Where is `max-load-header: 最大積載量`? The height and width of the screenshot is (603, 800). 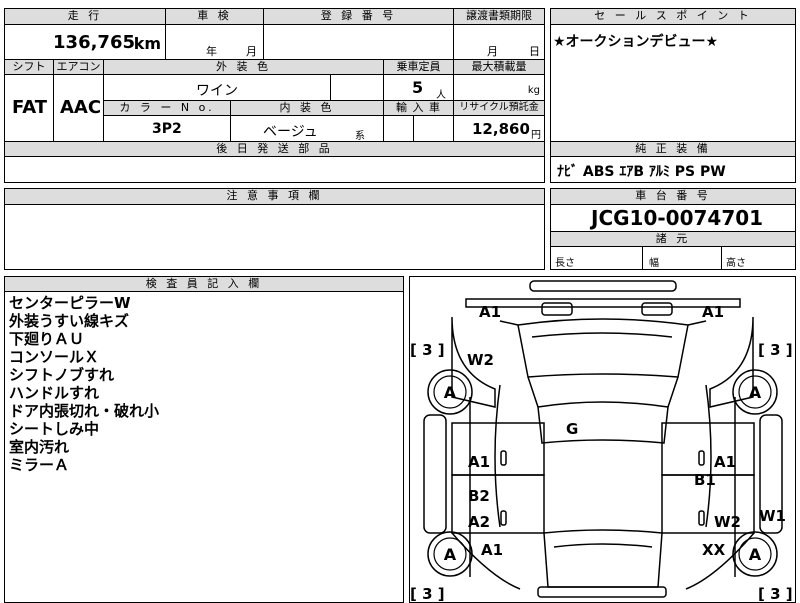
max-load-header: 最大積載量 is located at coordinates (499, 67).